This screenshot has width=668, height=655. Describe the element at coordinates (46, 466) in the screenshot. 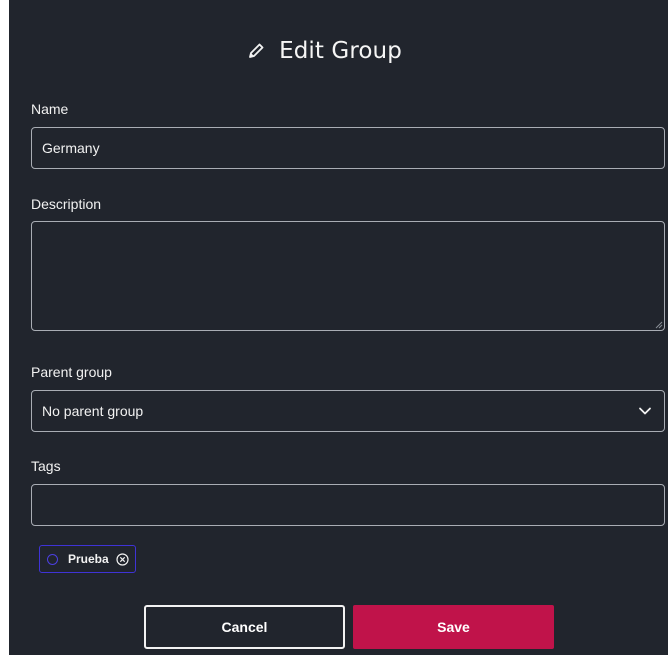

I see `tags-label: Tags` at that location.